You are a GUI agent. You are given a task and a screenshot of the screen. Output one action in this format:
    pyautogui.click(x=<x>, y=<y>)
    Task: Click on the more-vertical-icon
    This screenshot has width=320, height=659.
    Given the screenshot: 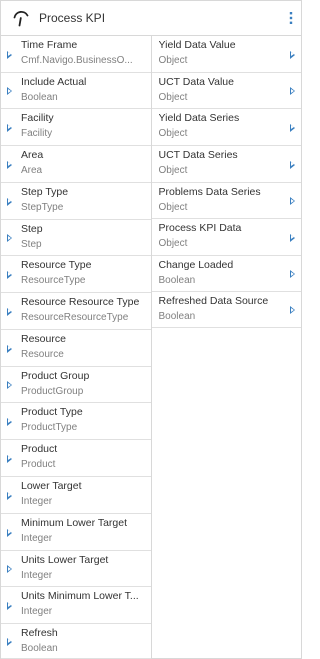 What is the action you would take?
    pyautogui.click(x=291, y=18)
    